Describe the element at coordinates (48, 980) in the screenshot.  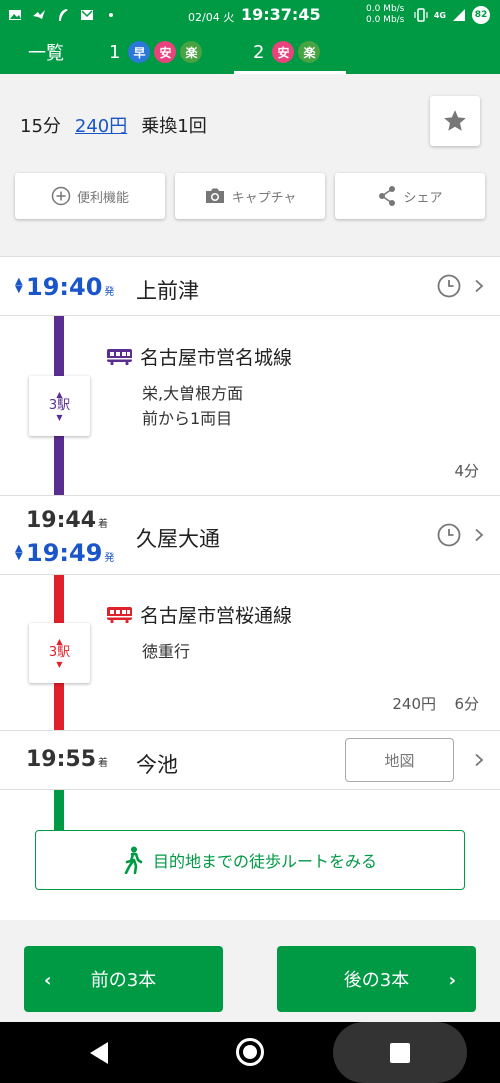
I see `chevron-left-icon: ‹` at that location.